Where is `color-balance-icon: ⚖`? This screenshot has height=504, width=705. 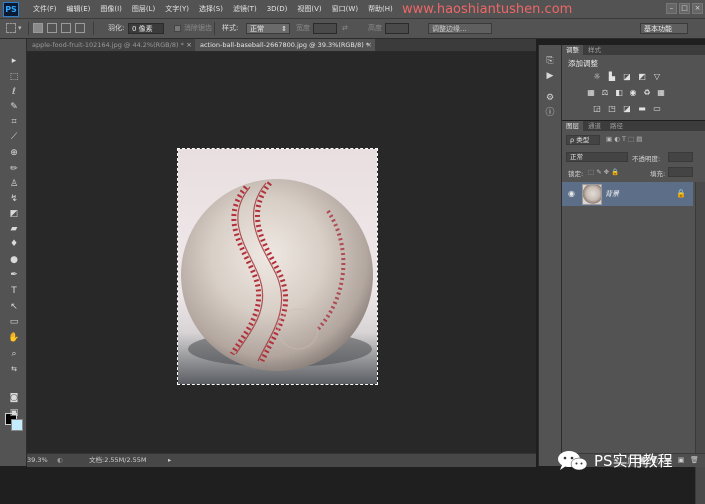 color-balance-icon: ⚖ is located at coordinates (605, 92).